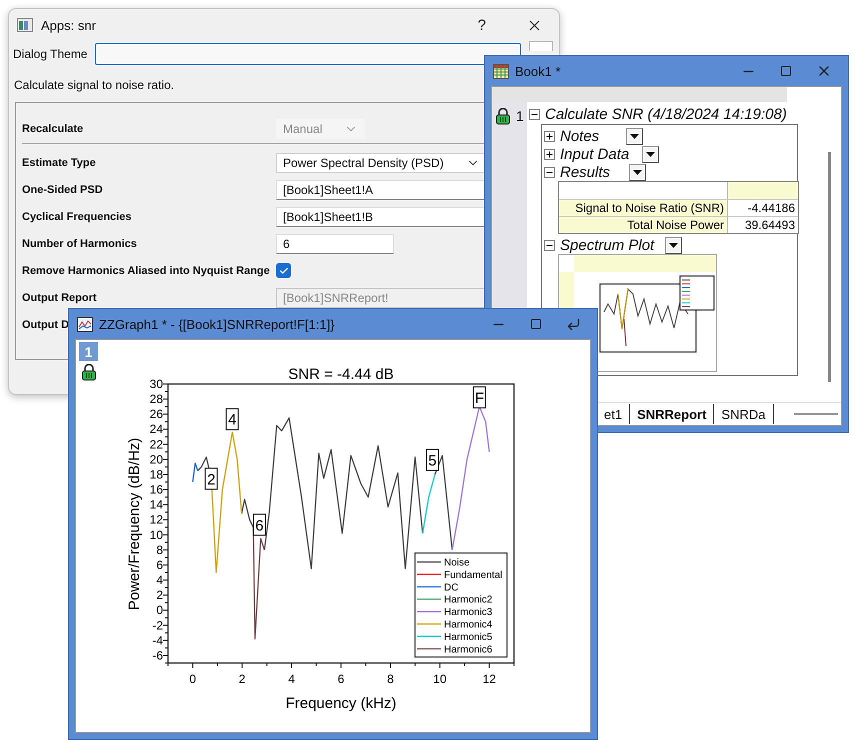 Image resolution: width=857 pixels, height=747 pixels. I want to click on axis-tick-label: 26, so click(156, 414).